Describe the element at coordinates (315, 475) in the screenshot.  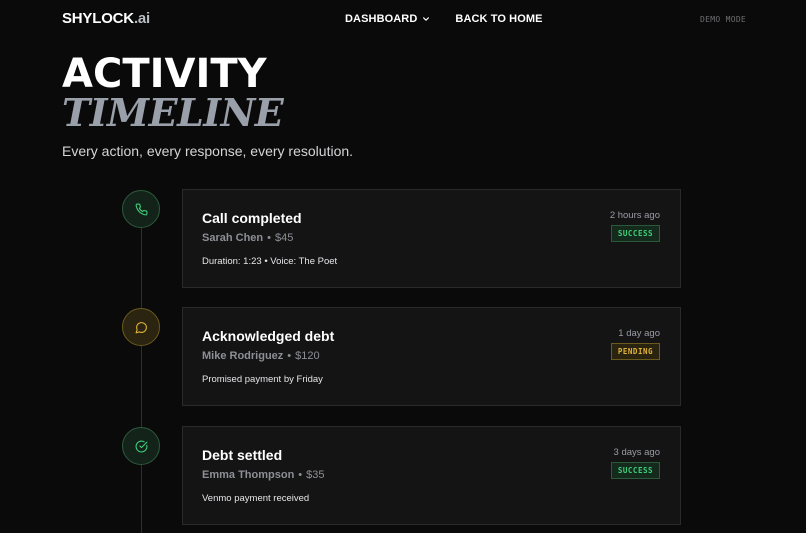
I see `debt-amount: $35` at that location.